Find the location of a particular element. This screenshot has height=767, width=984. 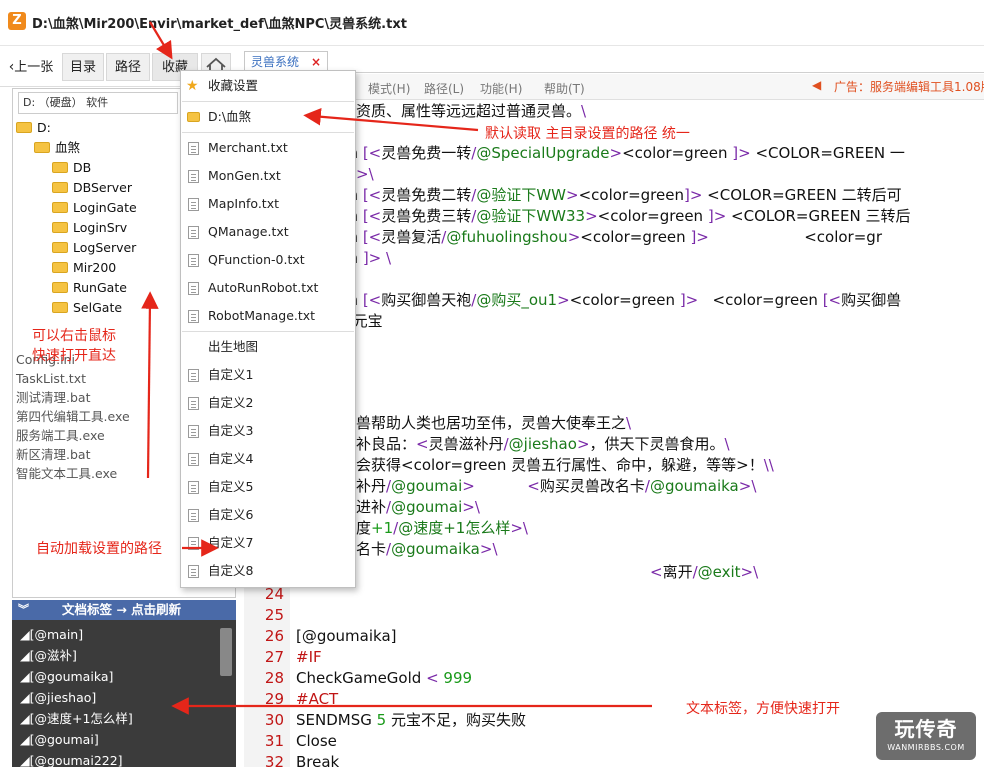

annotation-text-tags: 文本标签，方便快速打开 is located at coordinates (763, 709).